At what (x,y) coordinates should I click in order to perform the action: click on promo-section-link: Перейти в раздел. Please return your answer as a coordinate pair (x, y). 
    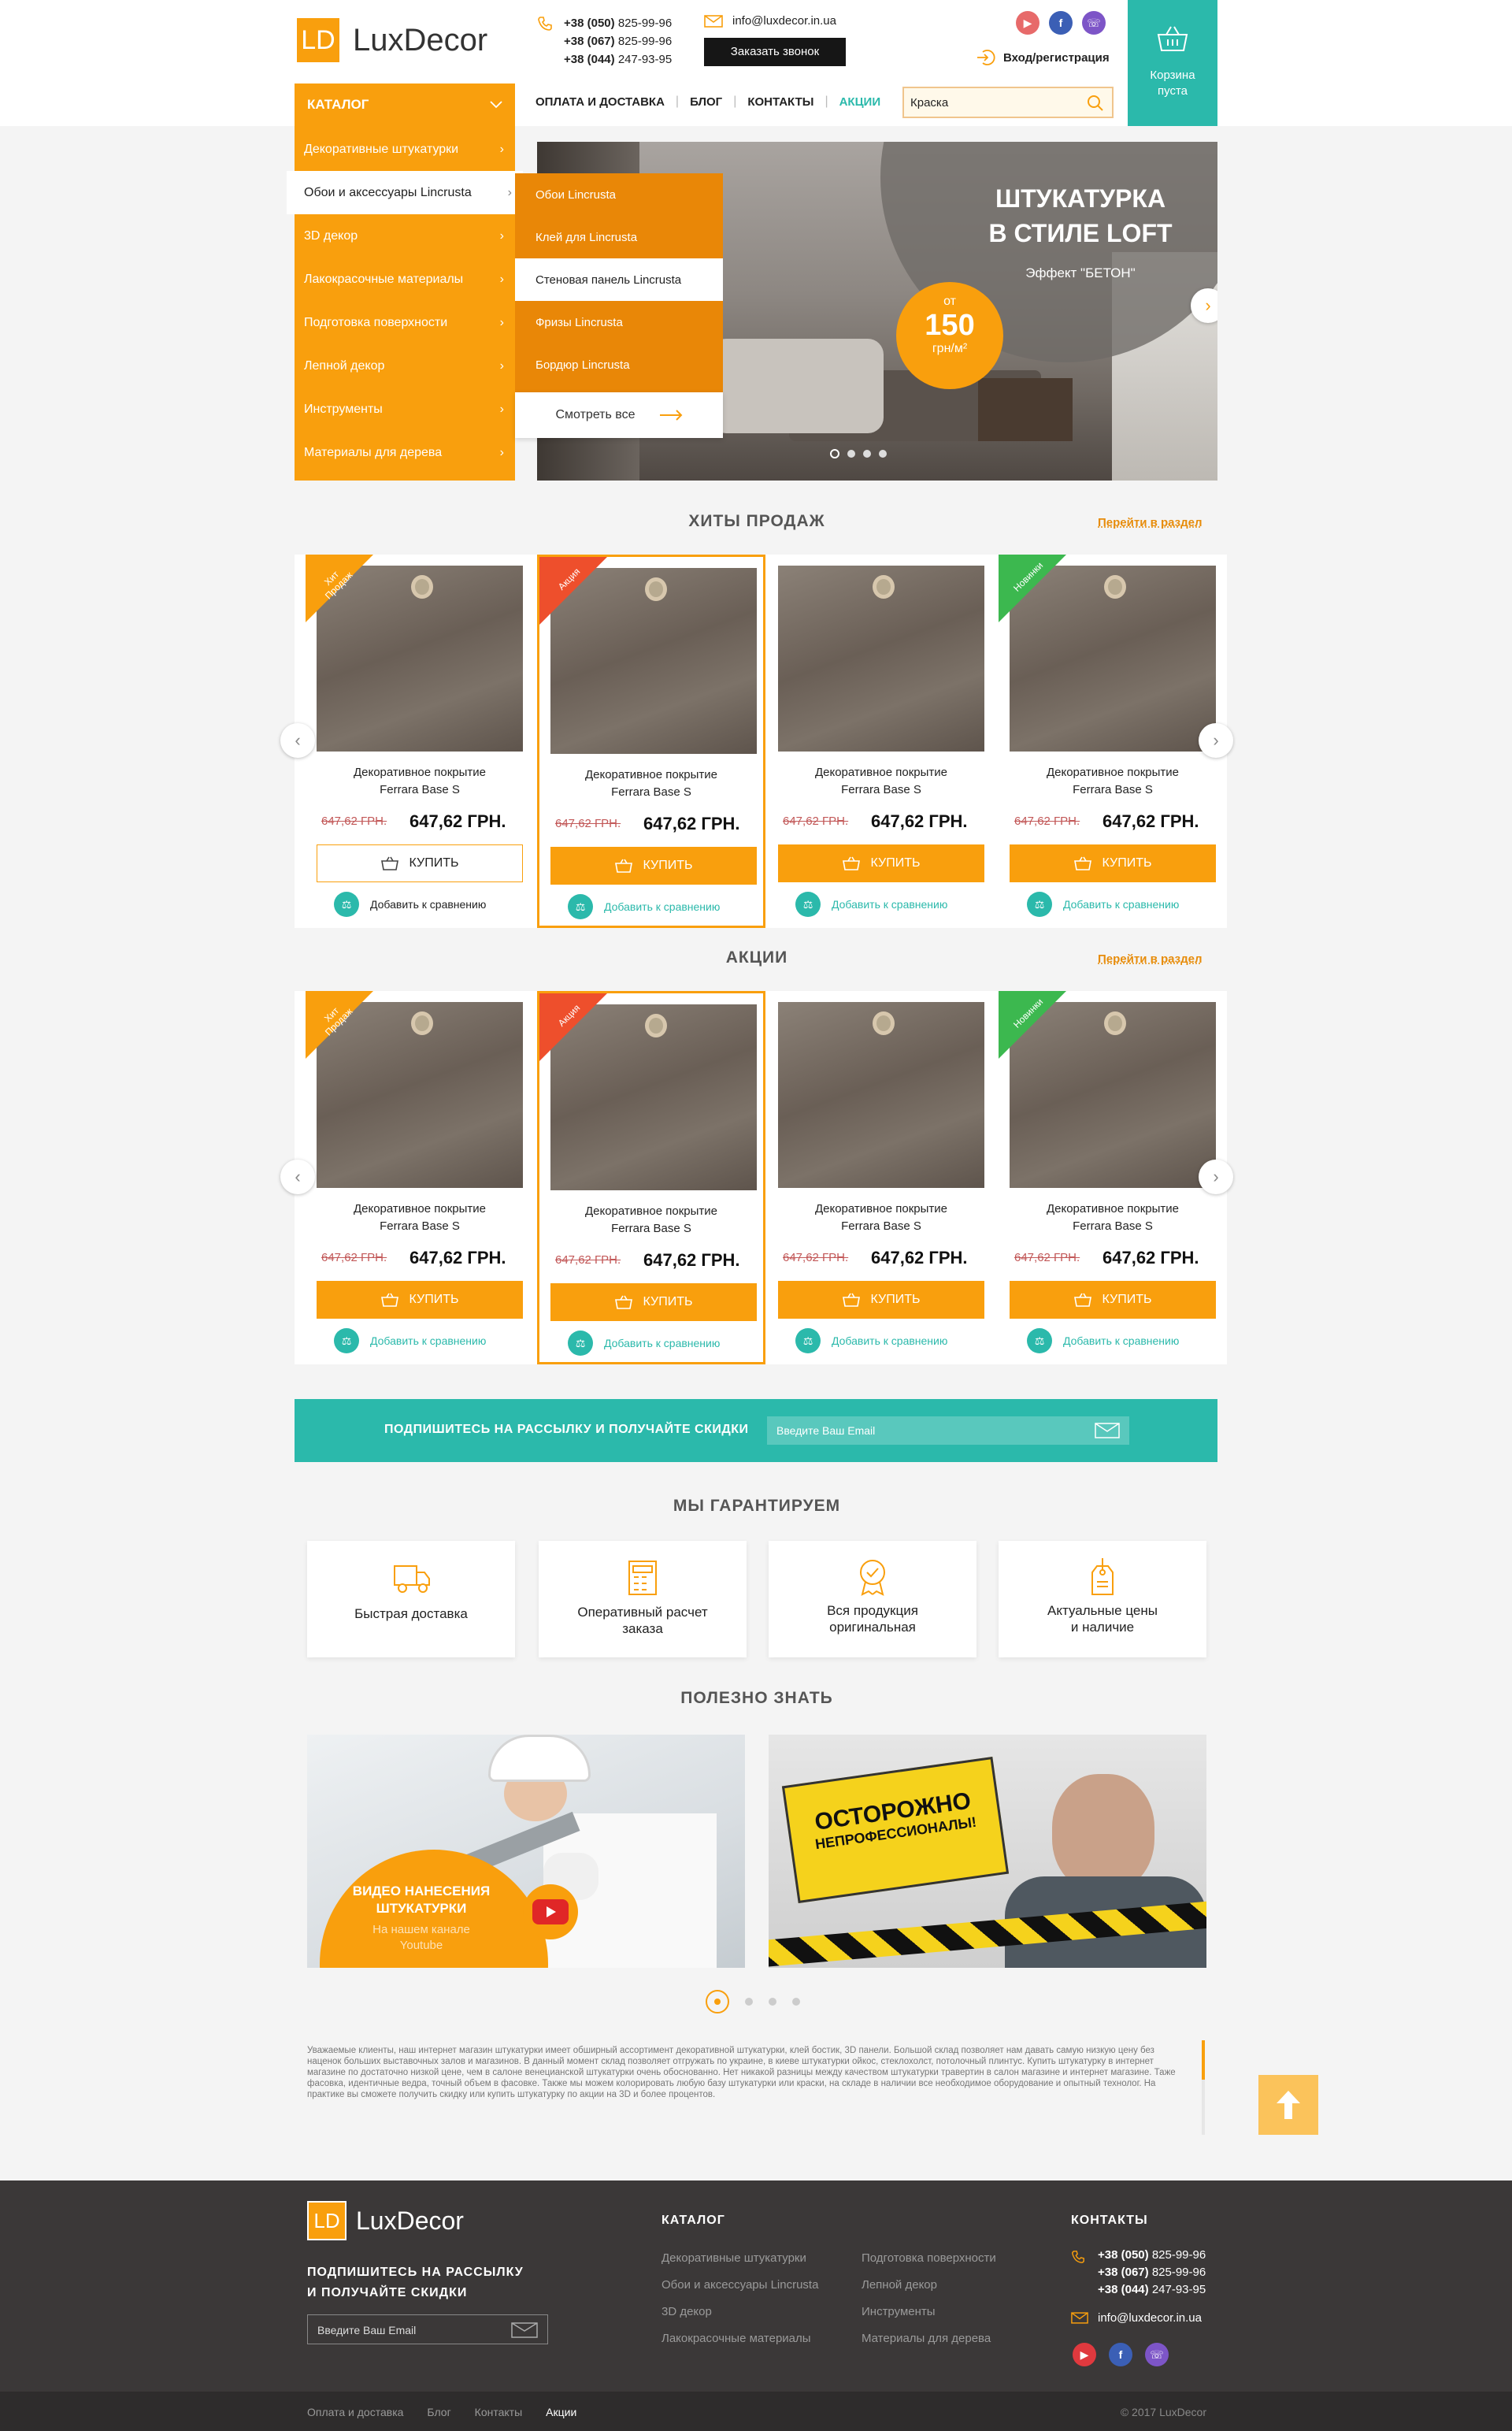
    Looking at the image, I should click on (1150, 959).